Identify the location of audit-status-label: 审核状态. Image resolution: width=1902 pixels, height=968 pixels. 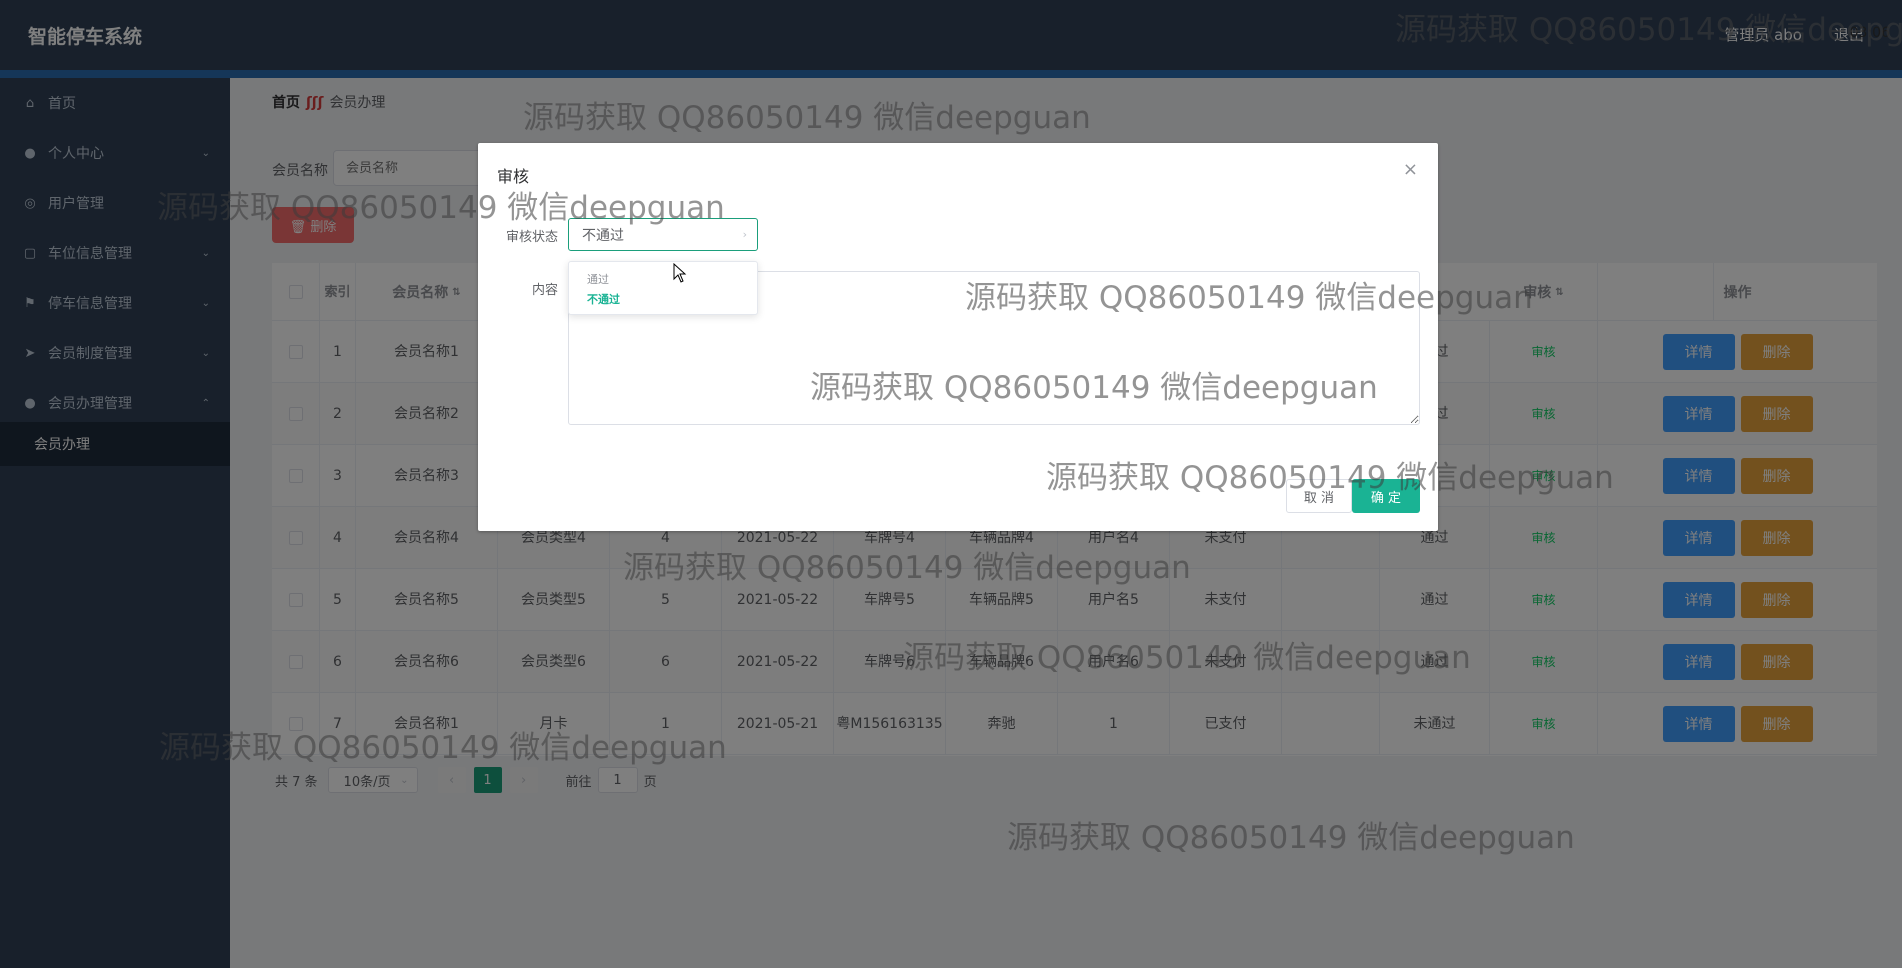
(532, 237).